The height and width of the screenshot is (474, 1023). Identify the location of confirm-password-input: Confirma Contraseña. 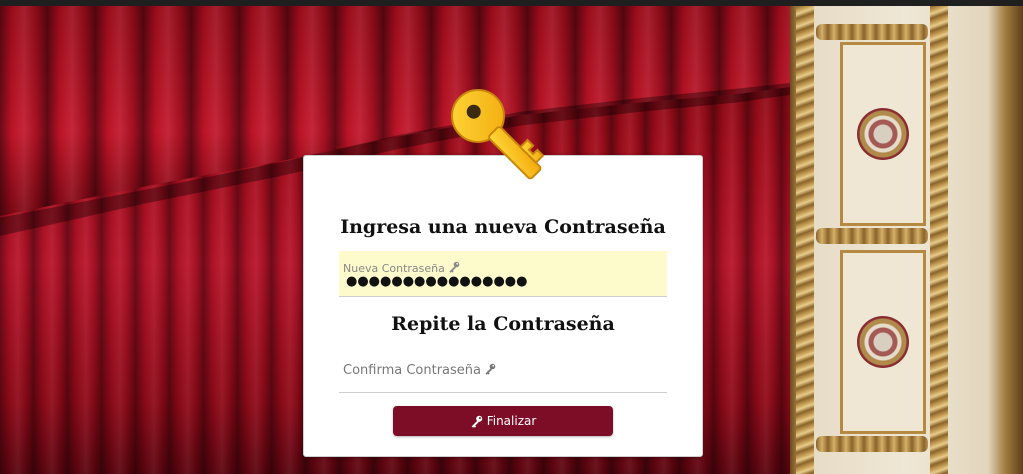
(419, 370).